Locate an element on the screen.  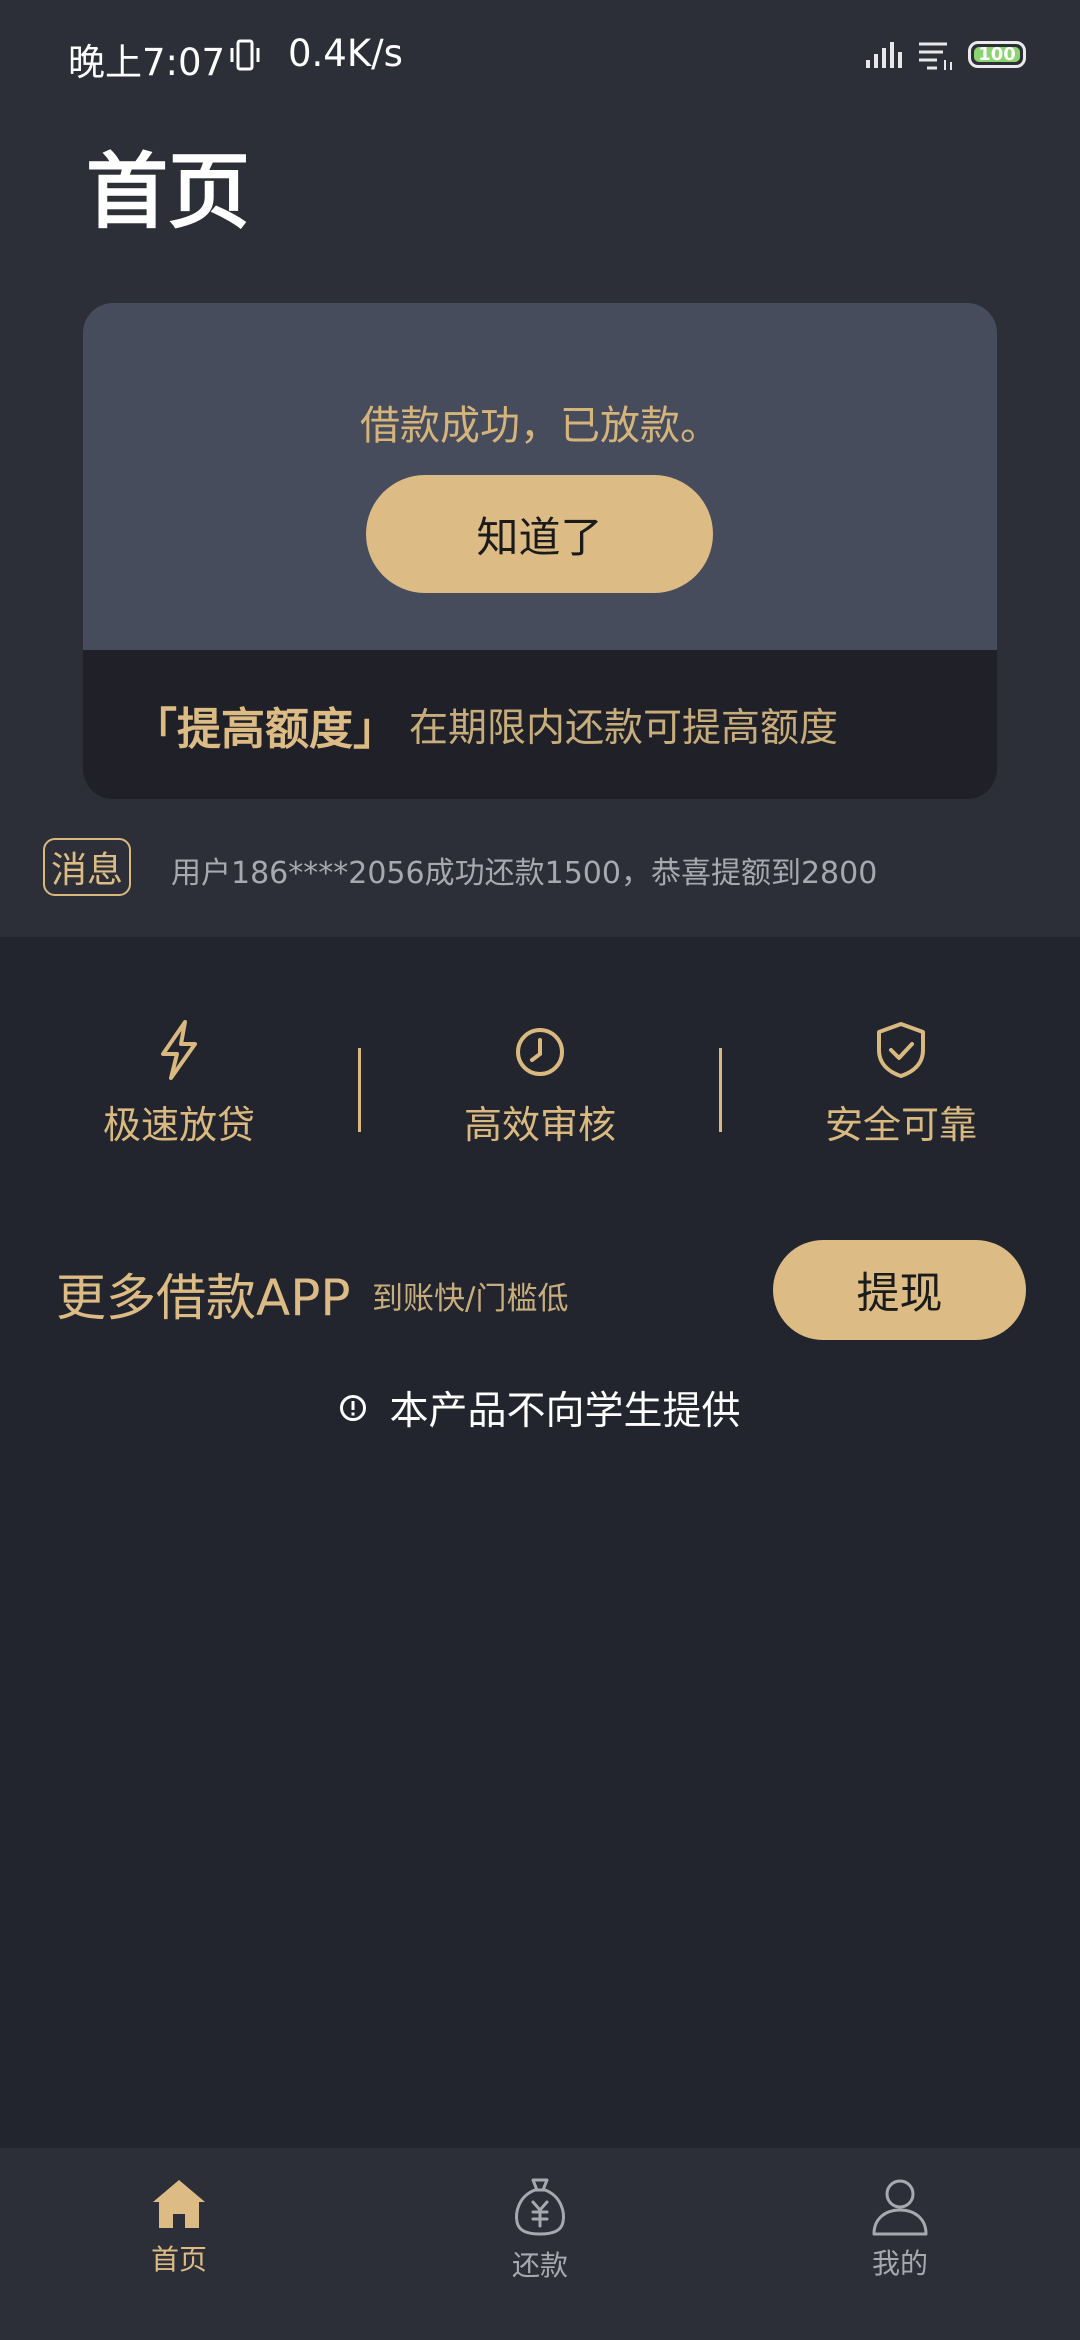
bottom-nav: 首页 还款 我的 is located at coordinates (540, 2244).